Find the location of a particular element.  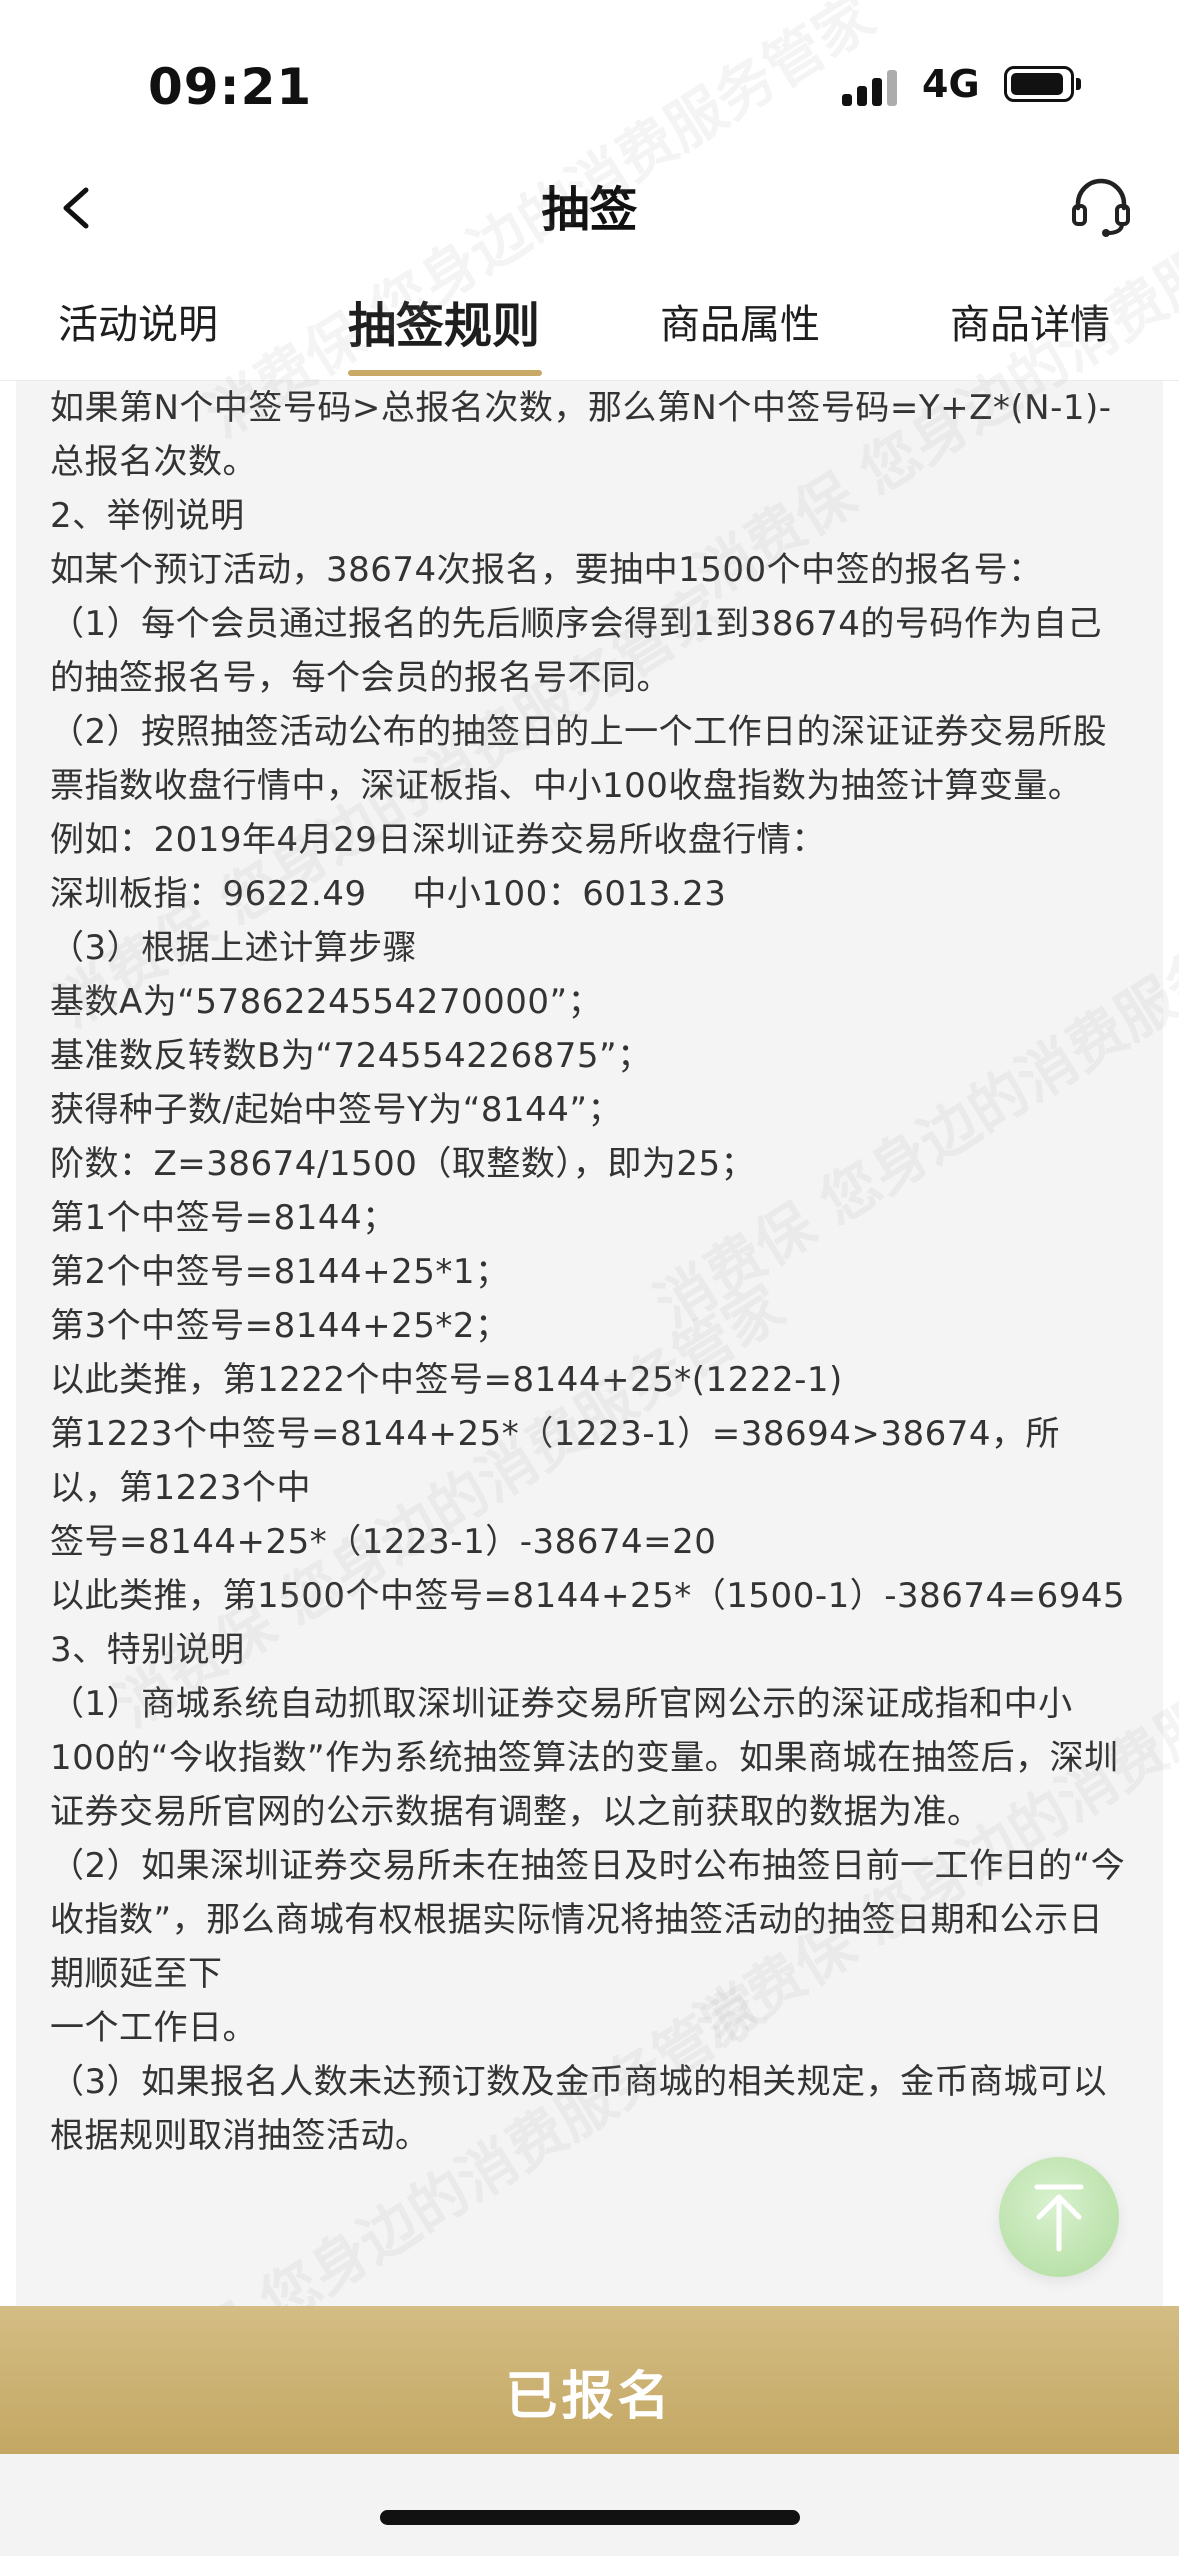

back-to-top-button is located at coordinates (1059, 2217).